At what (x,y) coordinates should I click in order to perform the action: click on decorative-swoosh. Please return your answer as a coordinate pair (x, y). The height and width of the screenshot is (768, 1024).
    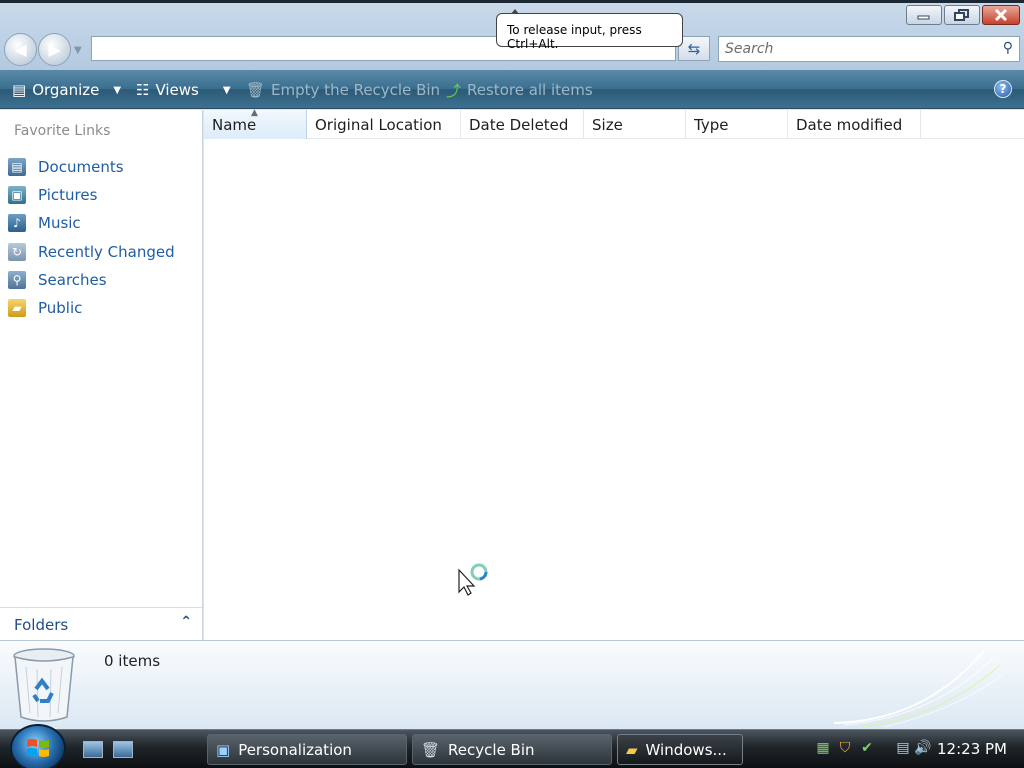
    Looking at the image, I should click on (918, 688).